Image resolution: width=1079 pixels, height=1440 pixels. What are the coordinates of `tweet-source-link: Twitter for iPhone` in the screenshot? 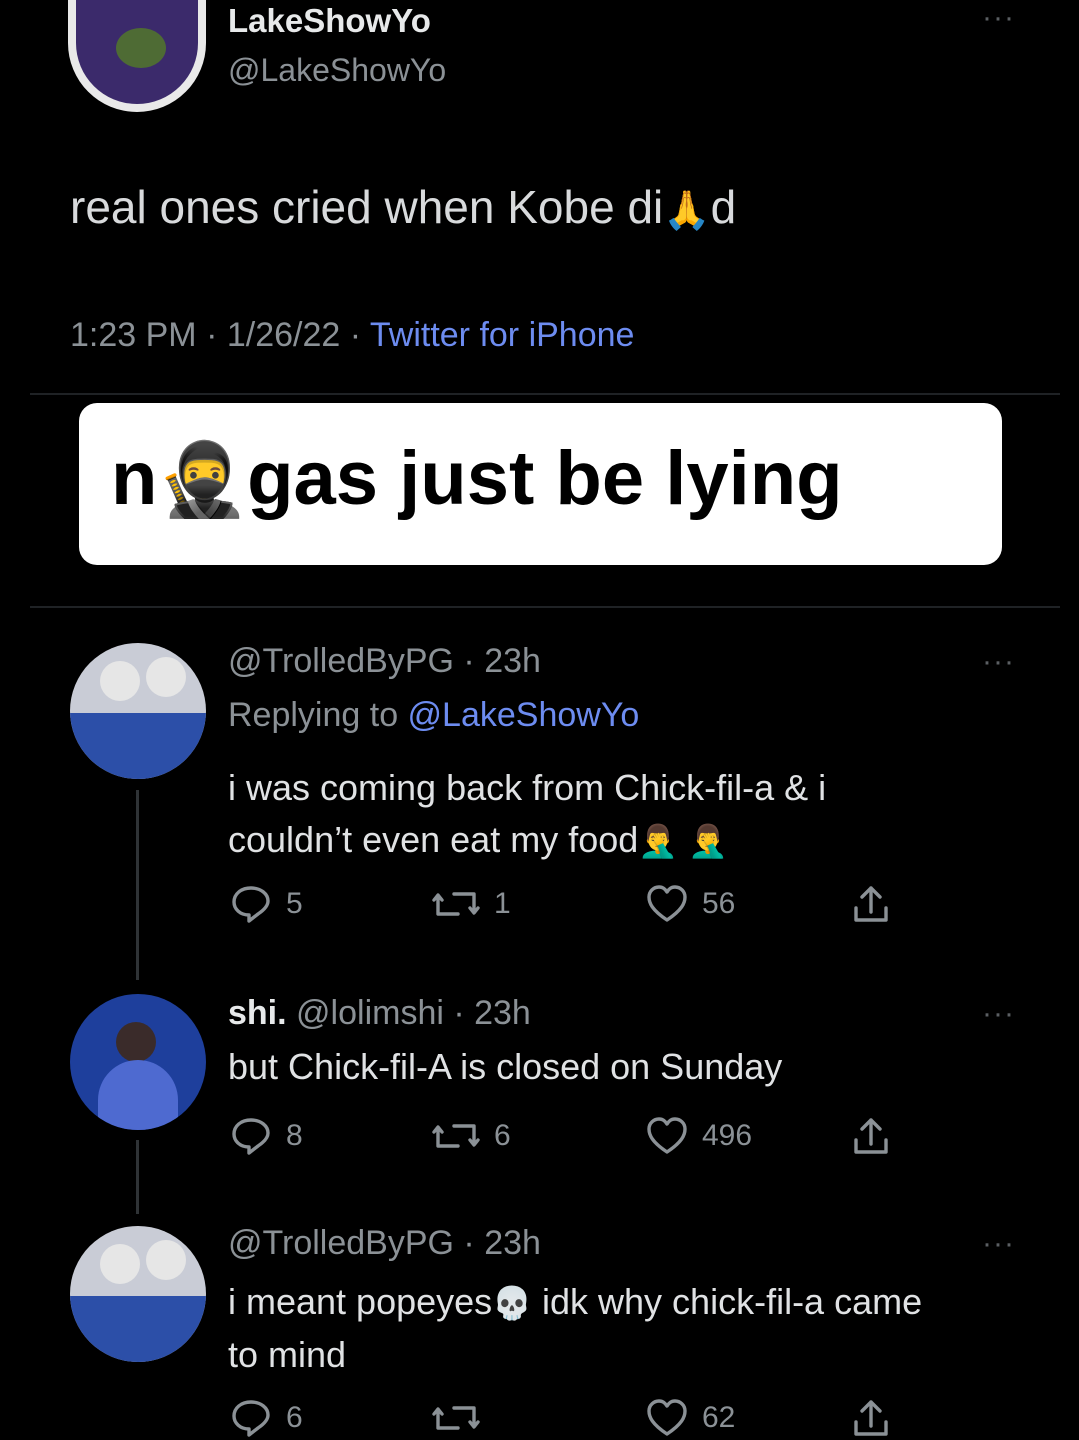 It's located at (502, 335).